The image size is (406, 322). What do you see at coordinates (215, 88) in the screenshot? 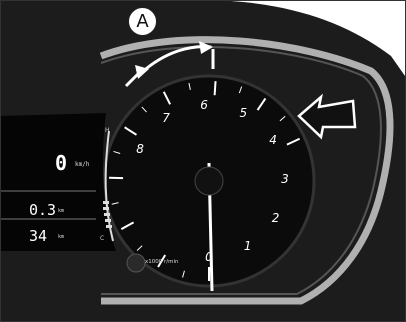
I see `tach-tick` at bounding box center [215, 88].